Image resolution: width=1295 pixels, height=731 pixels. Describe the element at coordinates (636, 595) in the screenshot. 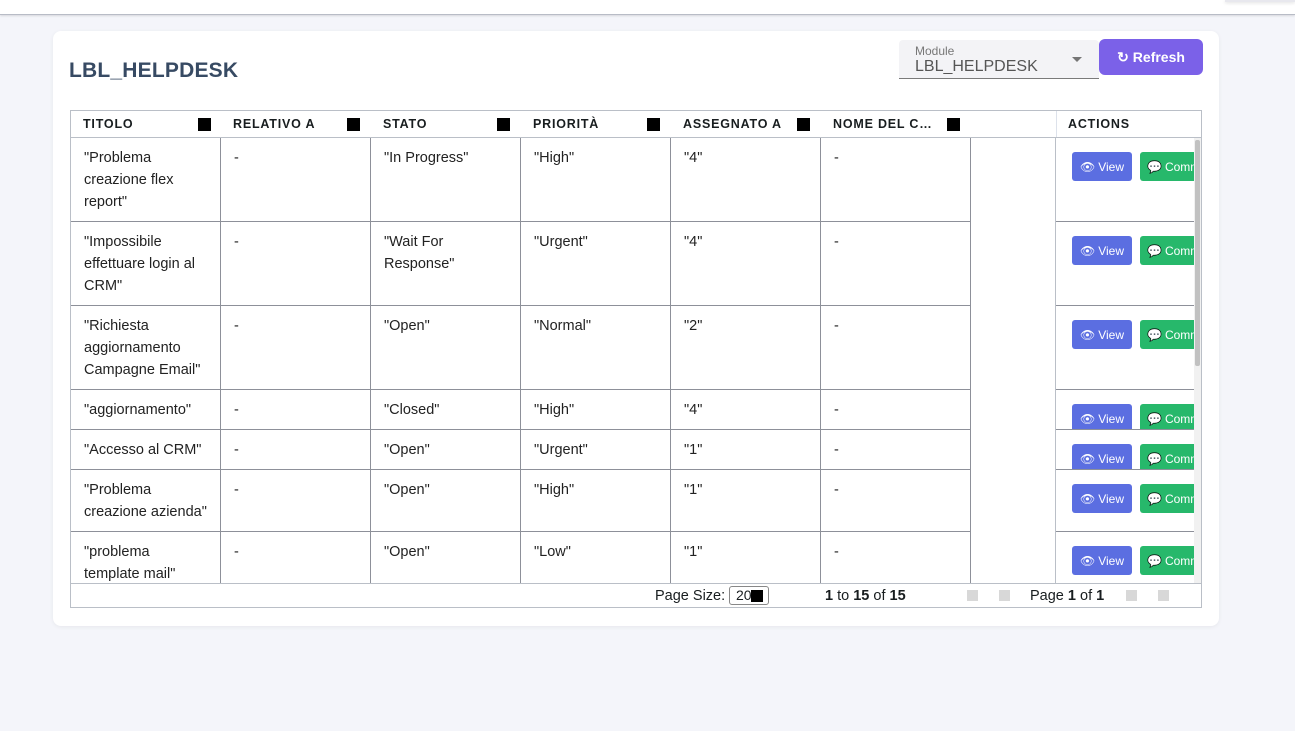

I see `pagination-bar: Page Size: 20 1 to 15 of 15 Page 1 of 1` at that location.